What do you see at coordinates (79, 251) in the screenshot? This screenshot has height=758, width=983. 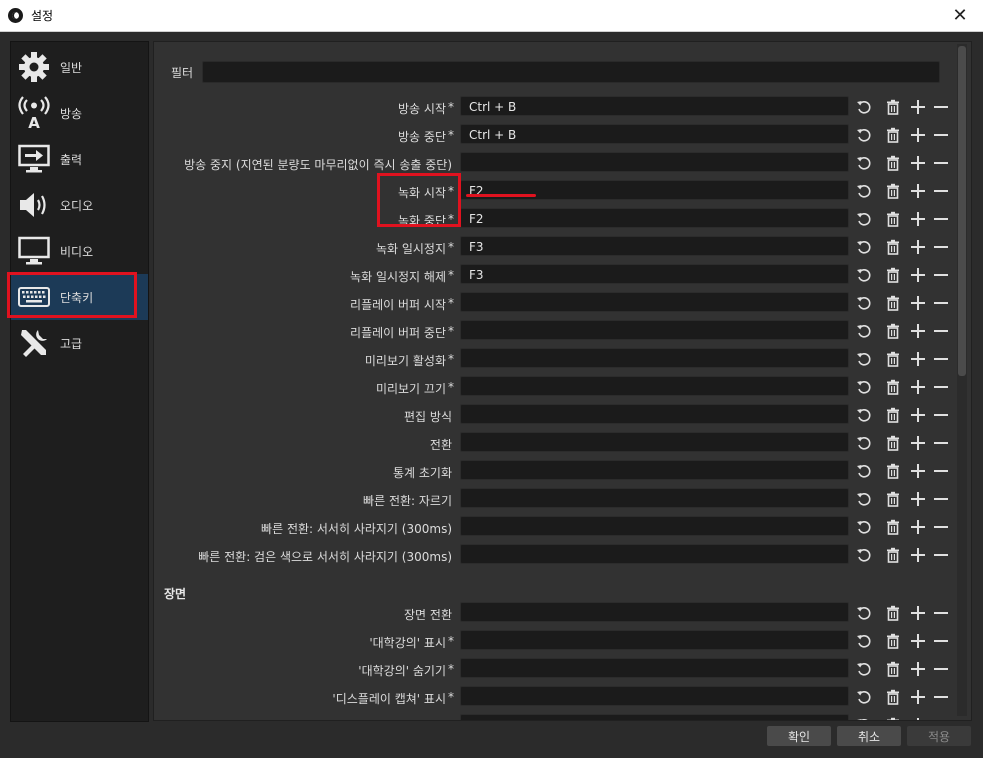 I see `sidebar-item-video: 비디오` at bounding box center [79, 251].